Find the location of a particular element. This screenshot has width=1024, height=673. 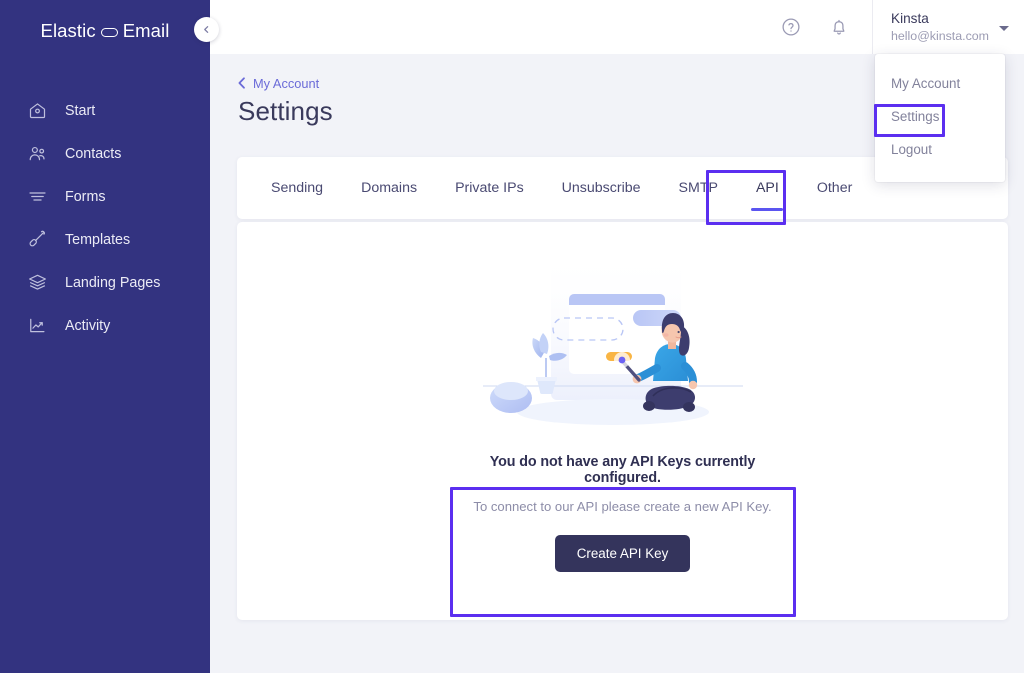

sidebar-item-label: Contacts is located at coordinates (93, 153).